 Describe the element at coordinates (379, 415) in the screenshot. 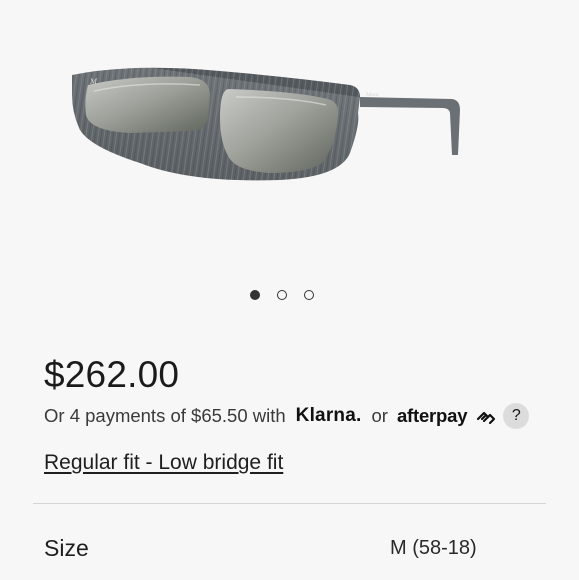

I see `or-text: or` at that location.